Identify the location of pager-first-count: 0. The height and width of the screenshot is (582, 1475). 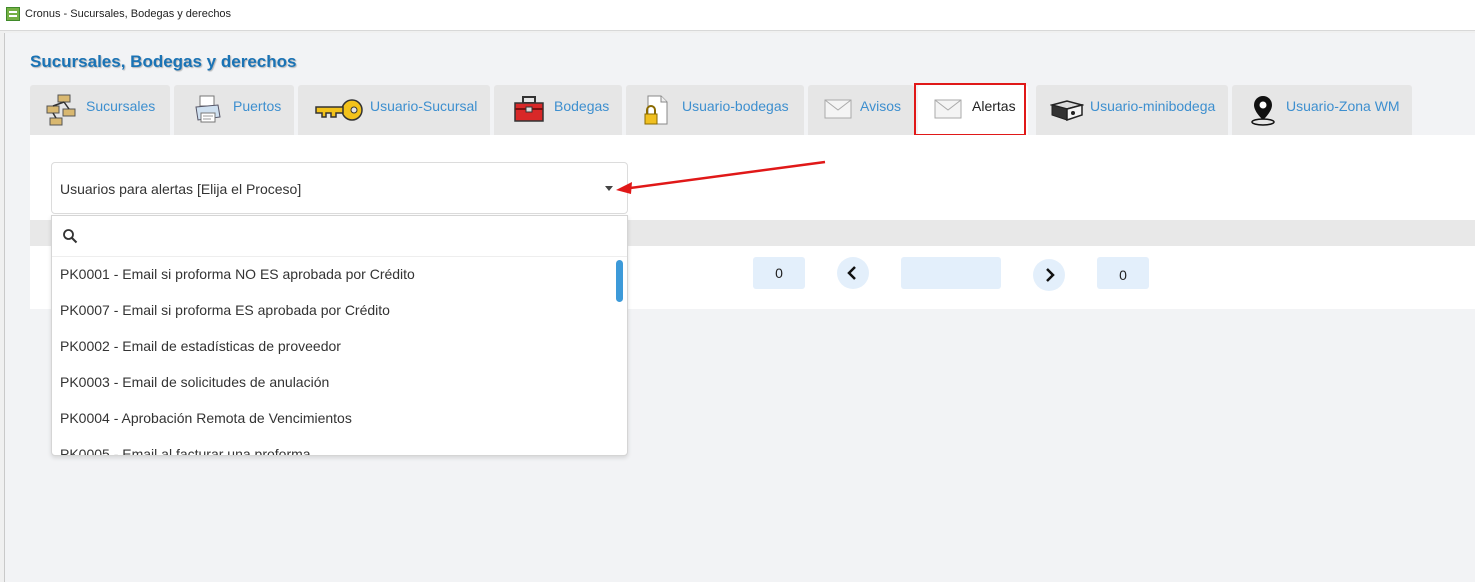
(779, 273).